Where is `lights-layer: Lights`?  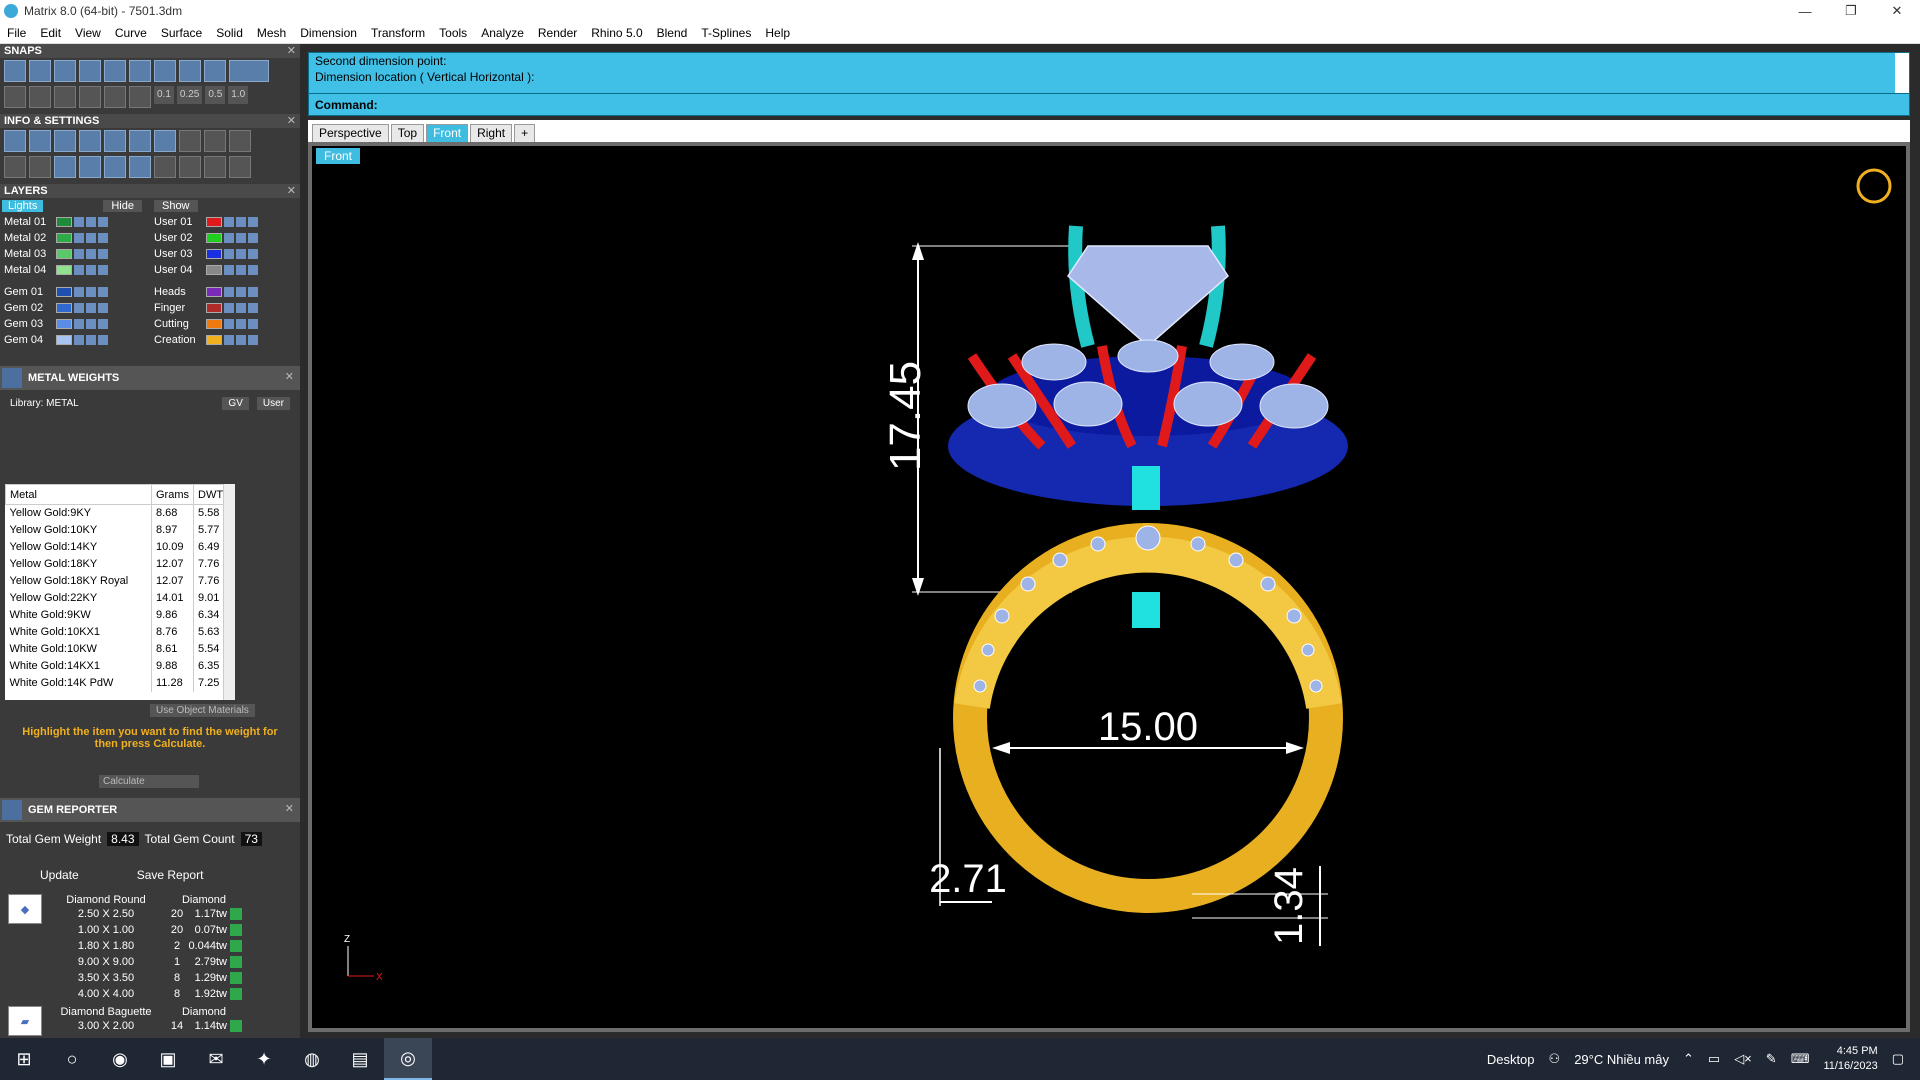
lights-layer: Lights is located at coordinates (23, 206).